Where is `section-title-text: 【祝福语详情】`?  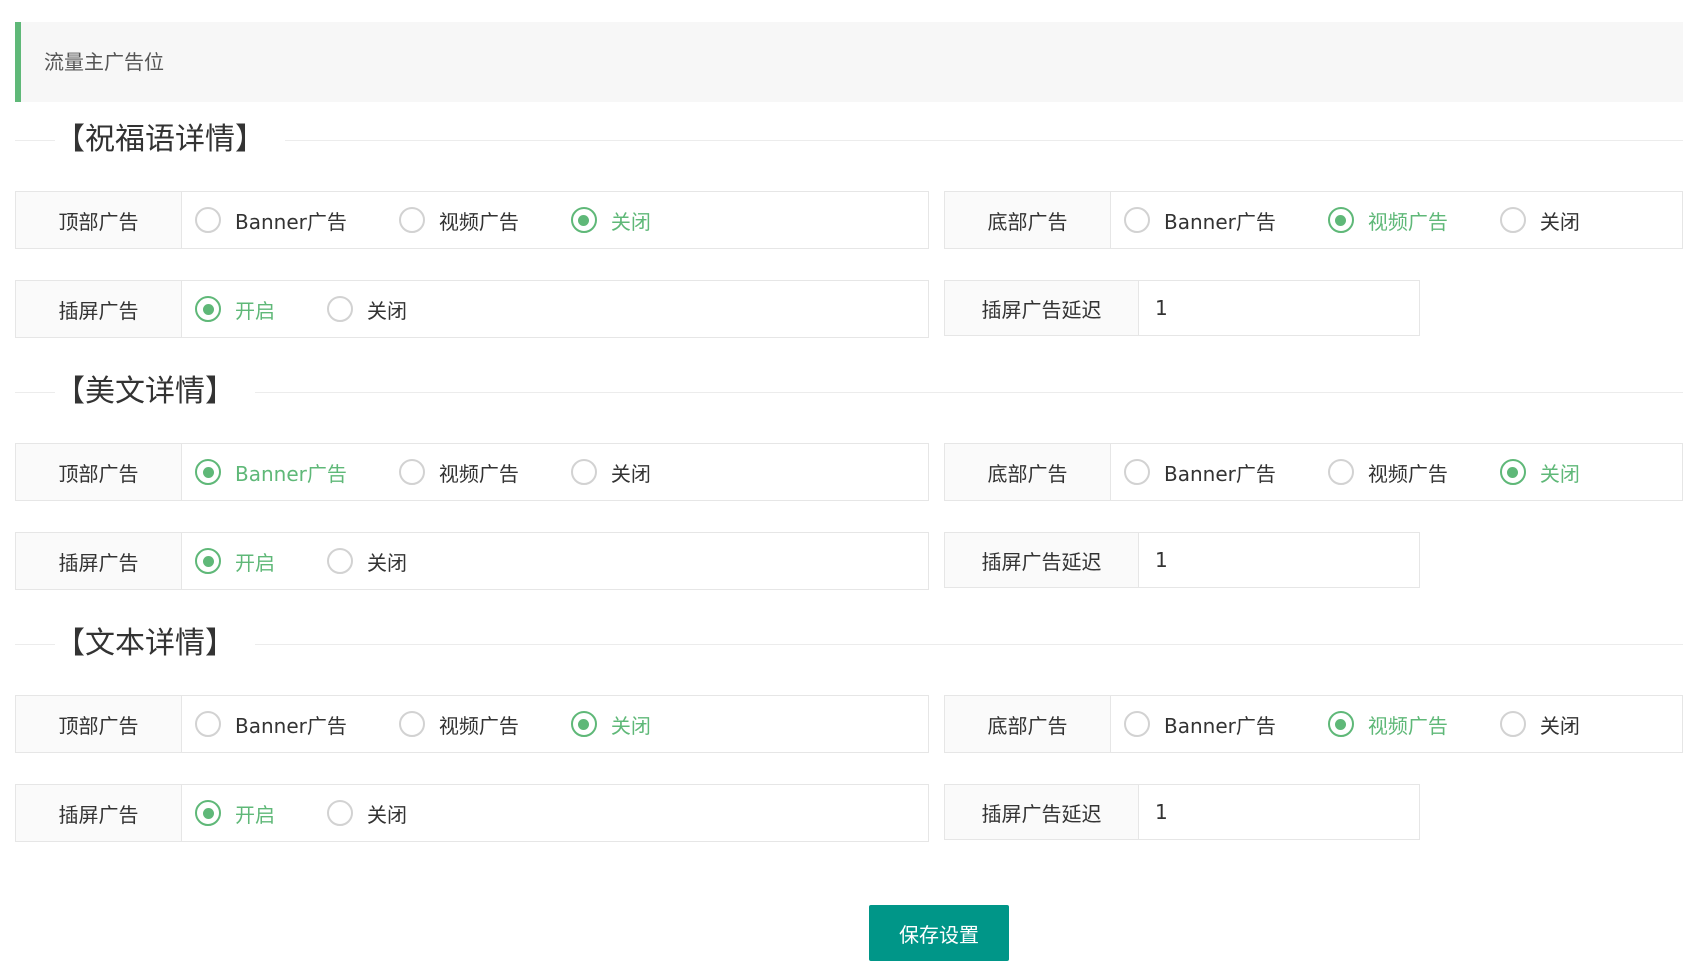
section-title-text: 【祝福语详情】 is located at coordinates (170, 140).